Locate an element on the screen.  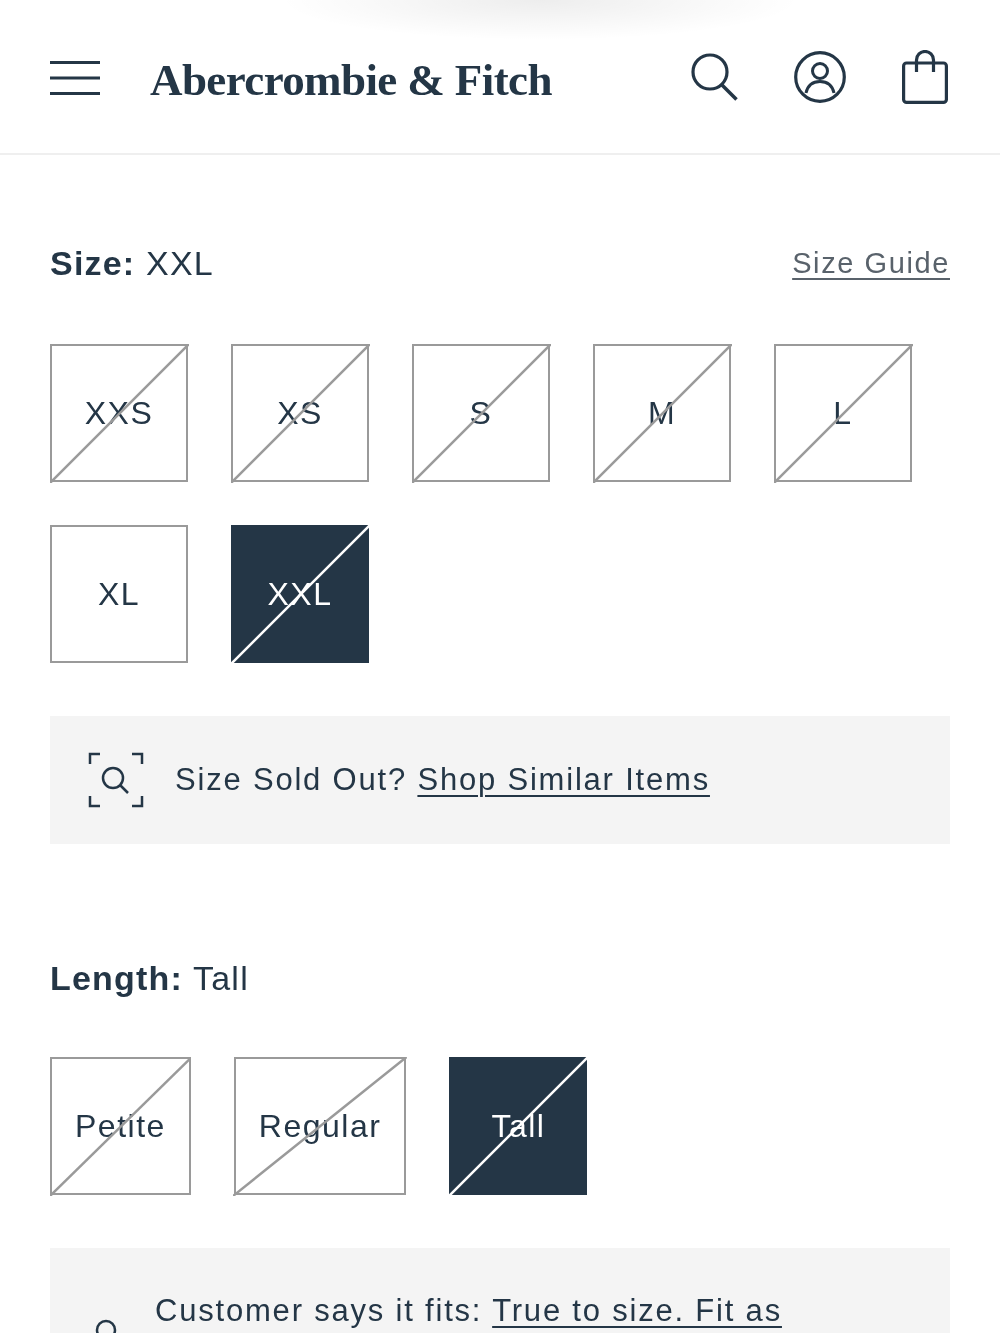
option-button: M is located at coordinates (662, 413).